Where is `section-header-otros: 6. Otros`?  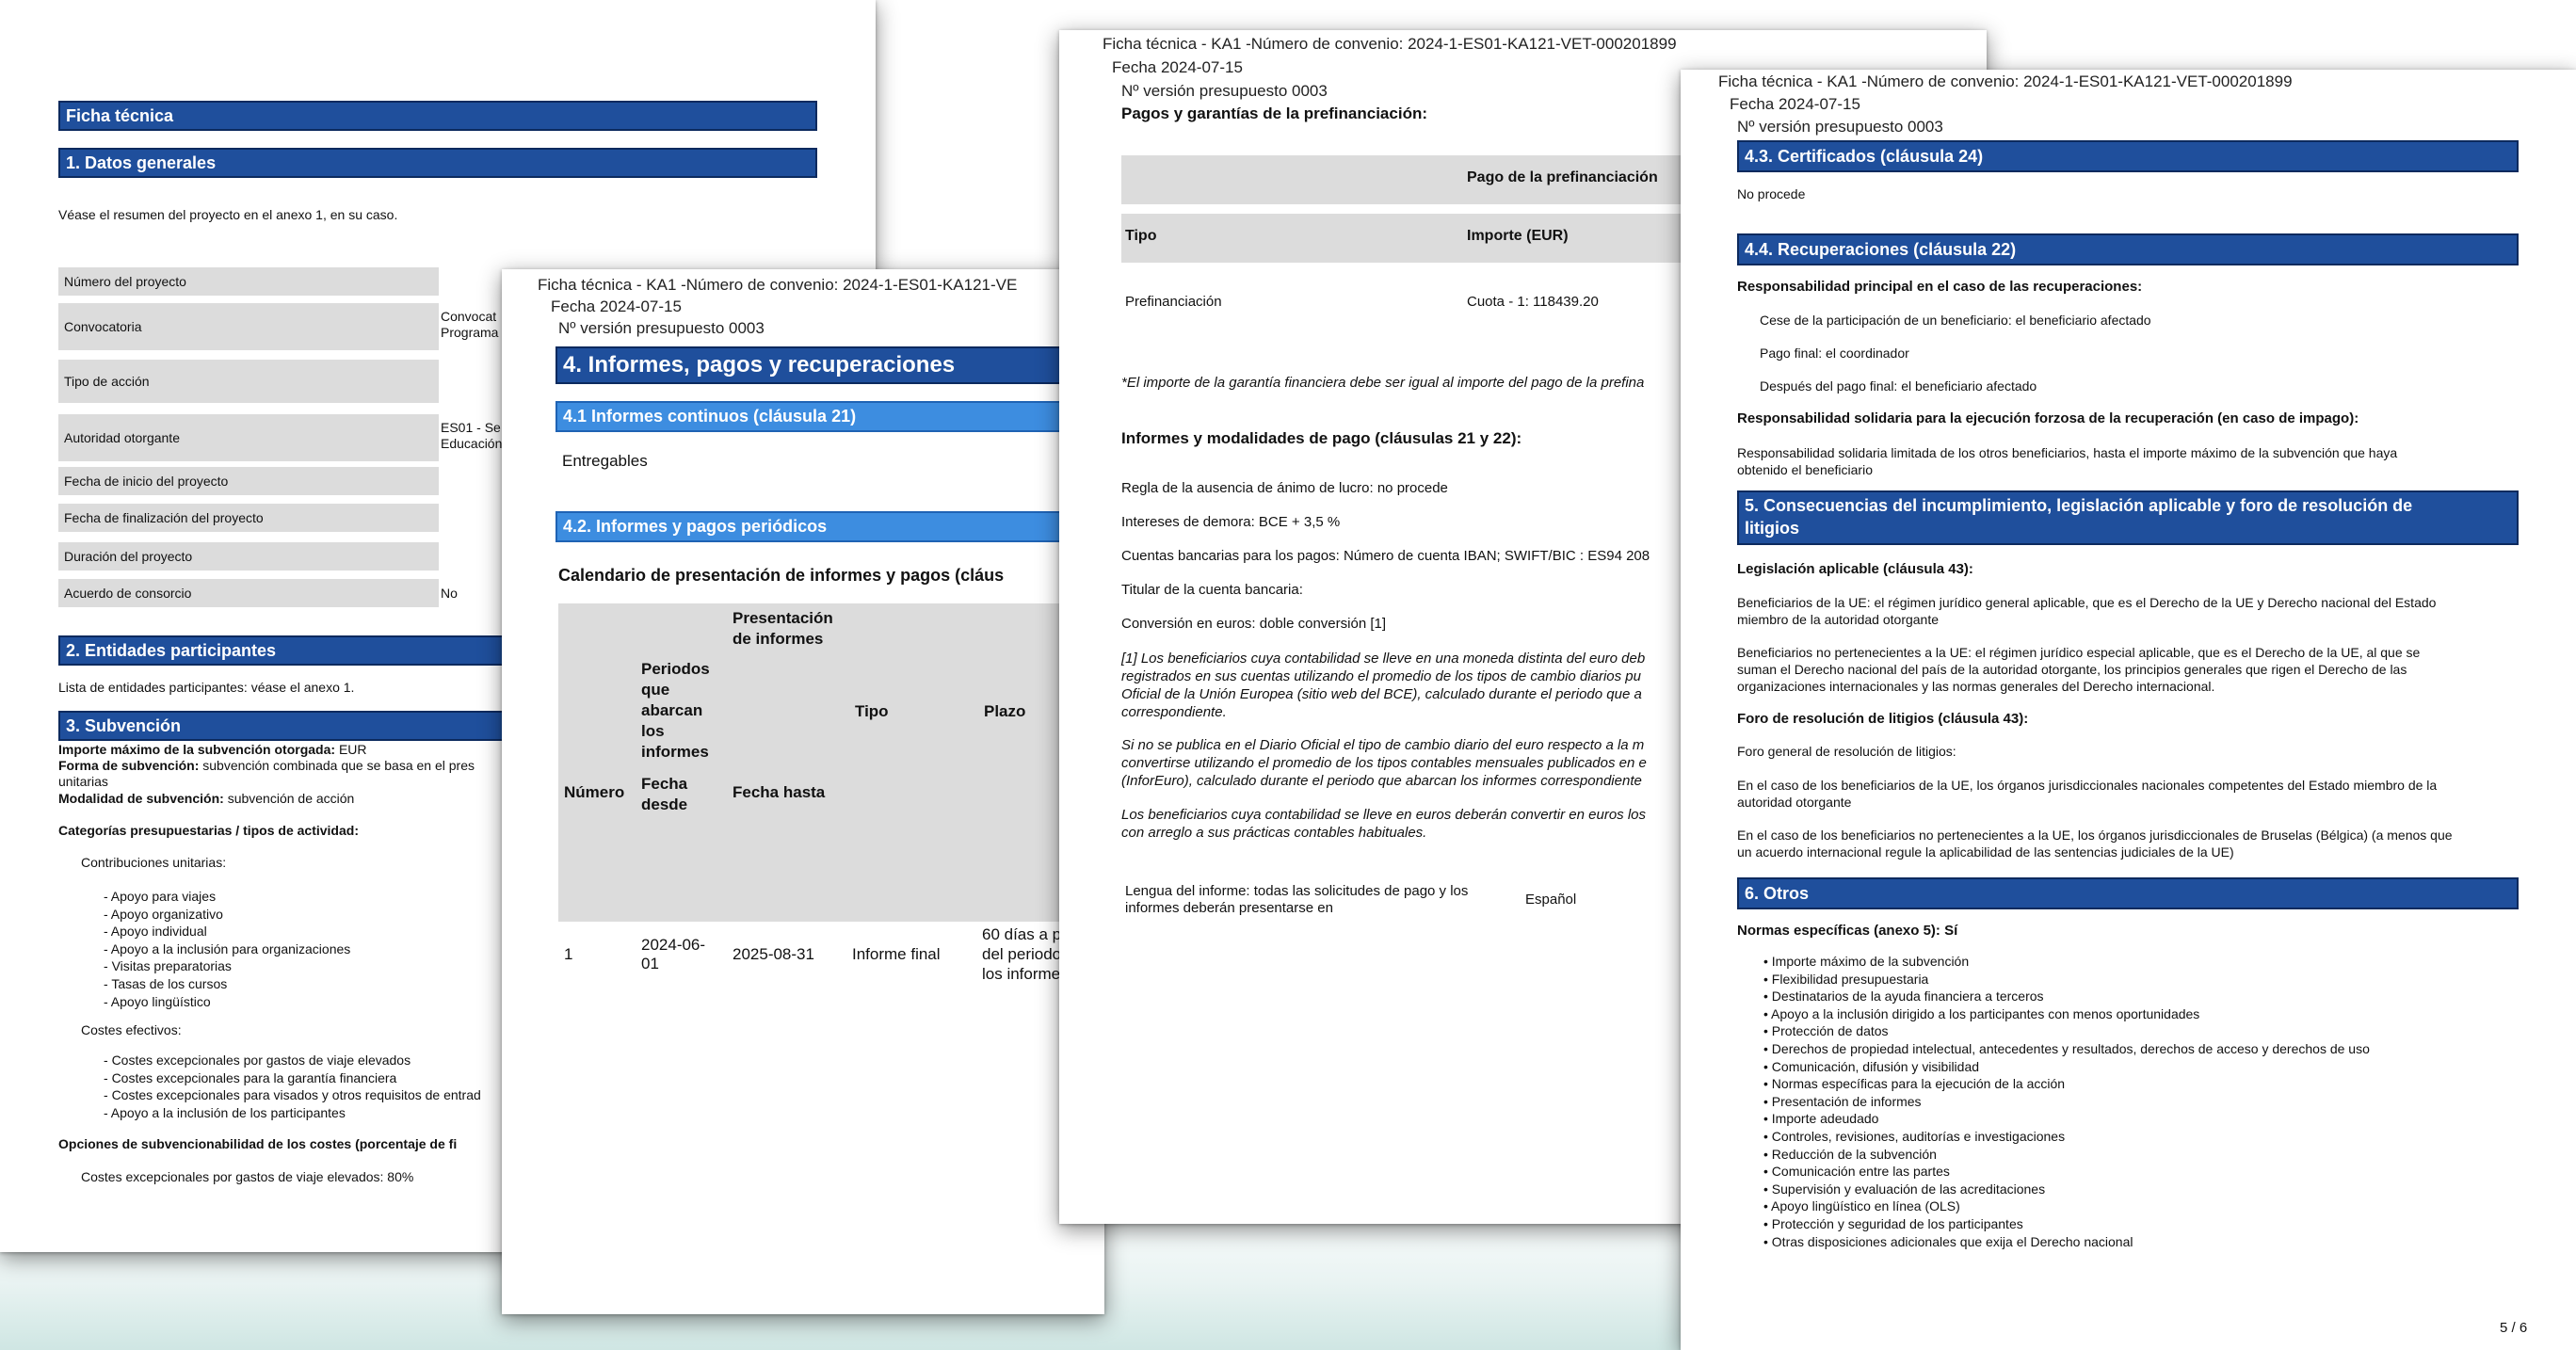 section-header-otros: 6. Otros is located at coordinates (2128, 893).